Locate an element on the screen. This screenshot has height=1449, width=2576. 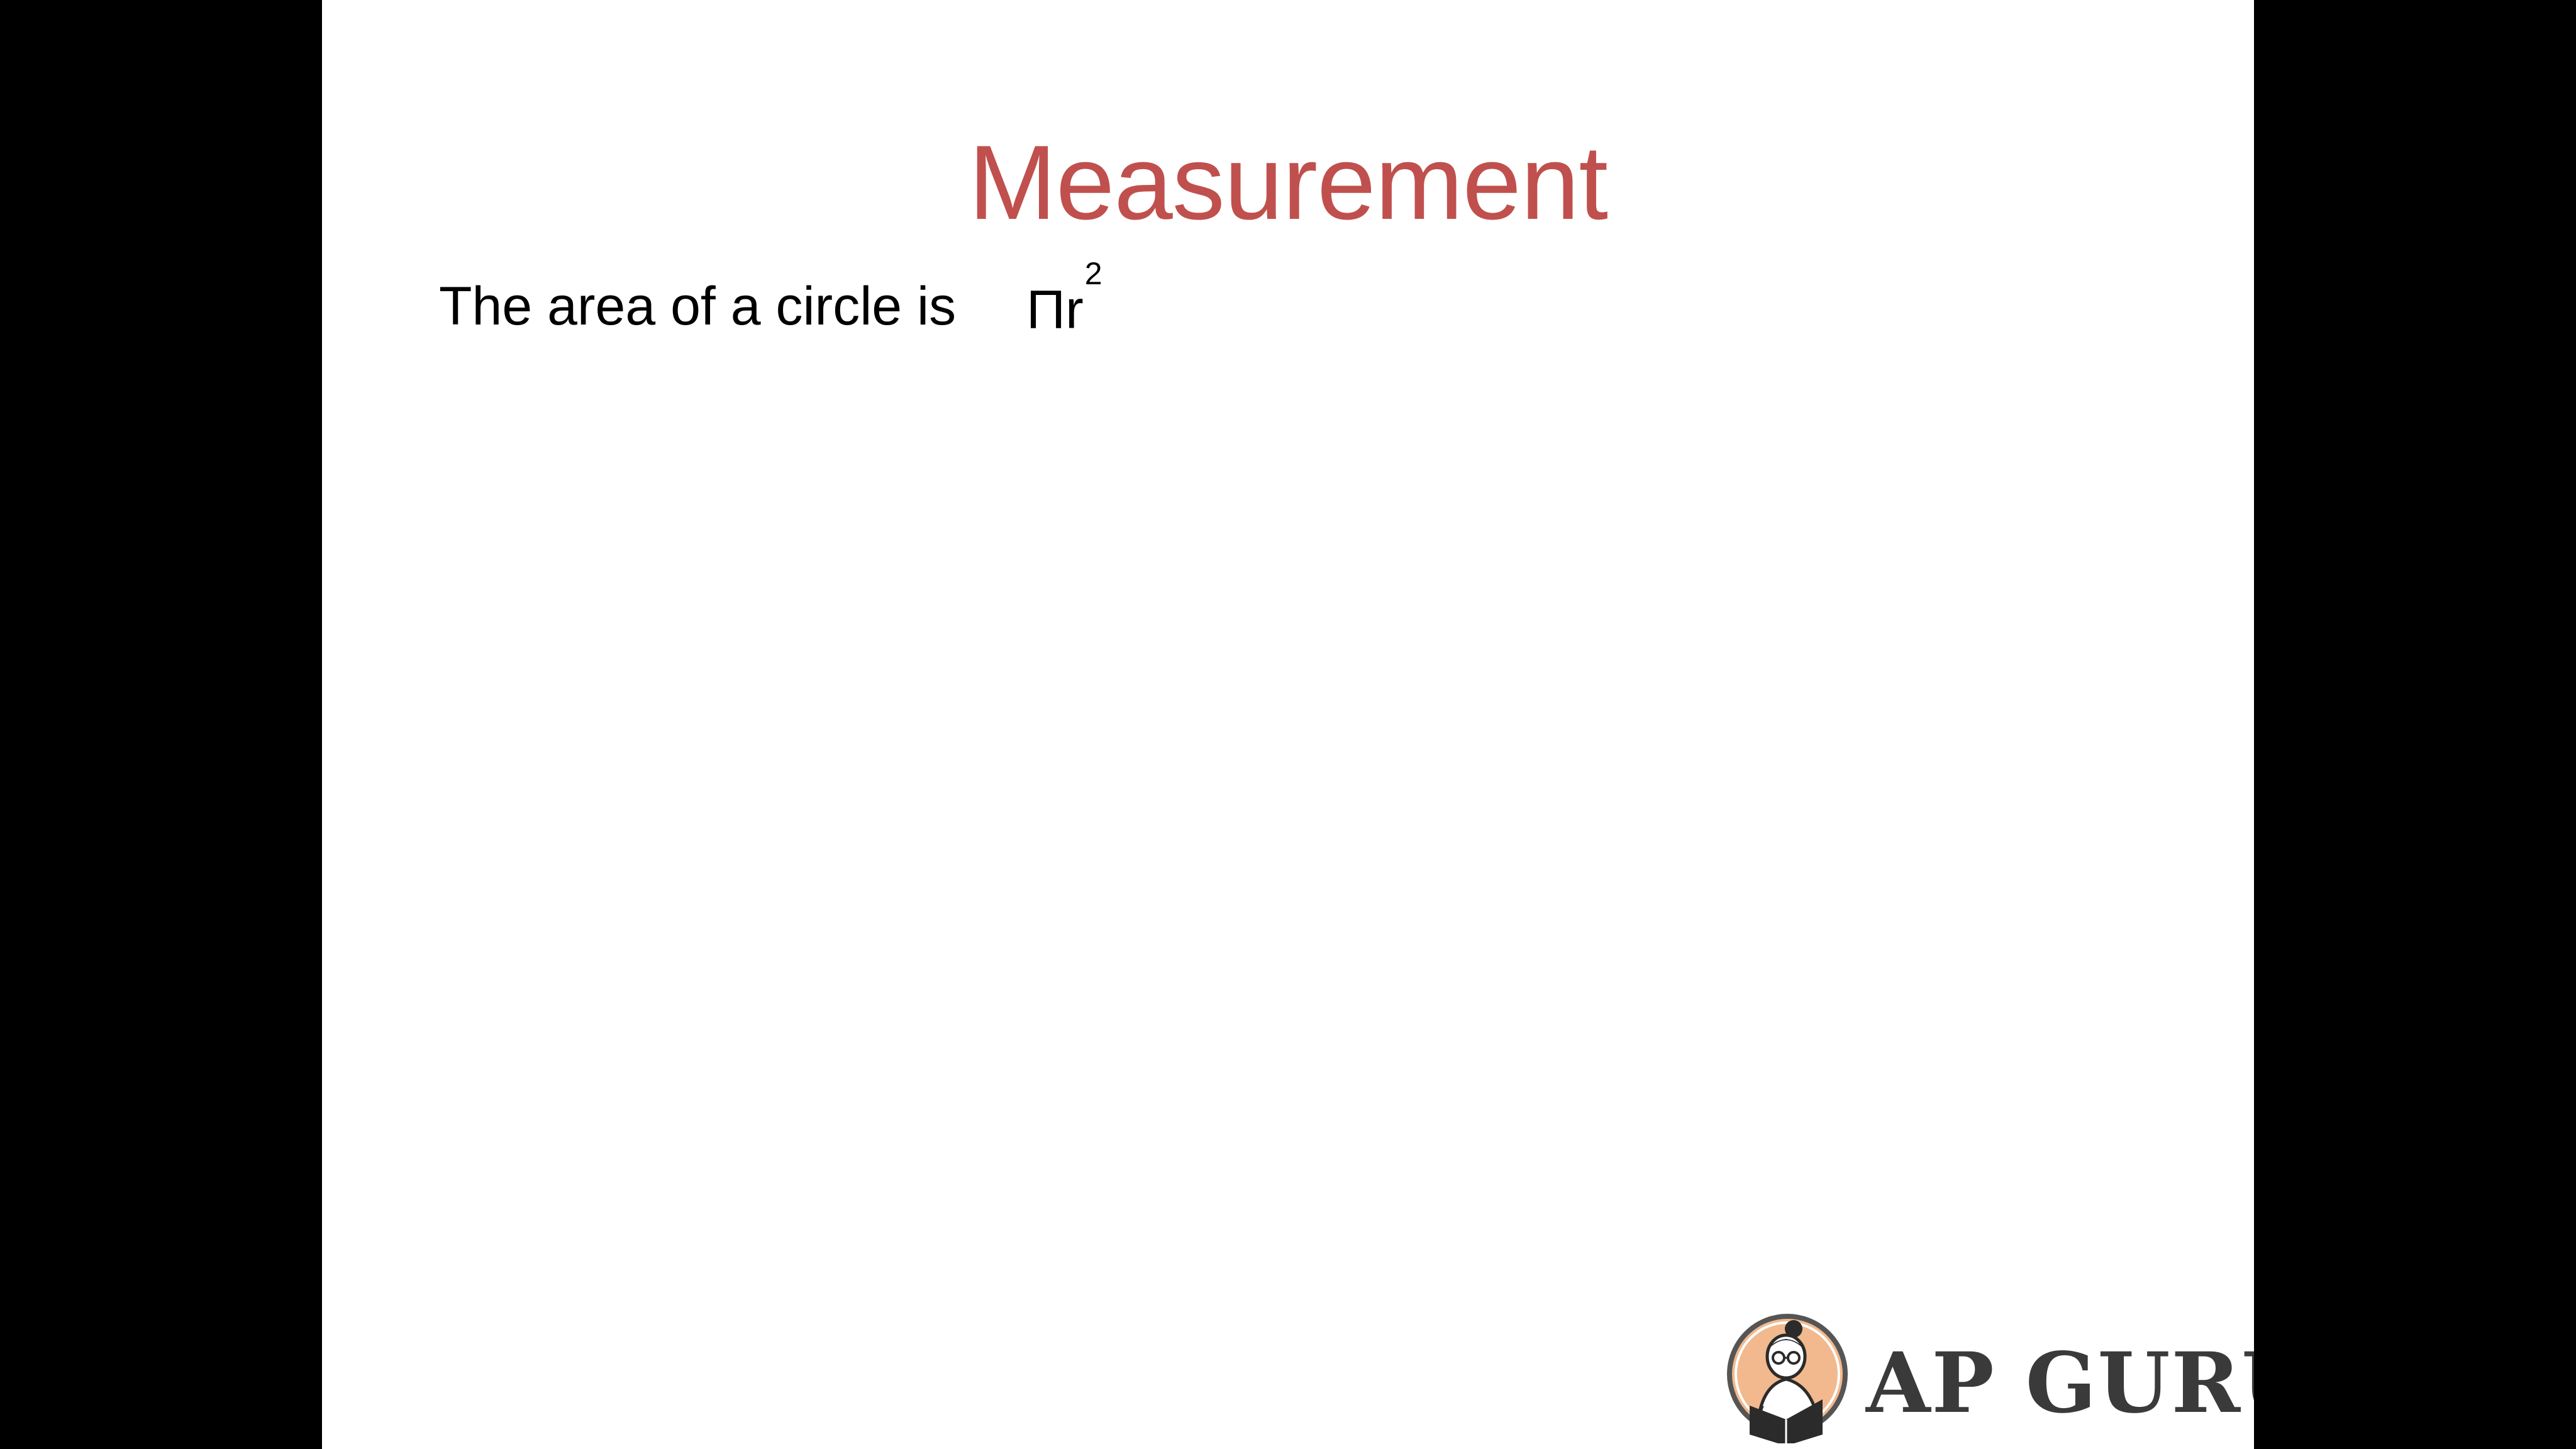
radius-variable: r is located at coordinates (1074, 309).